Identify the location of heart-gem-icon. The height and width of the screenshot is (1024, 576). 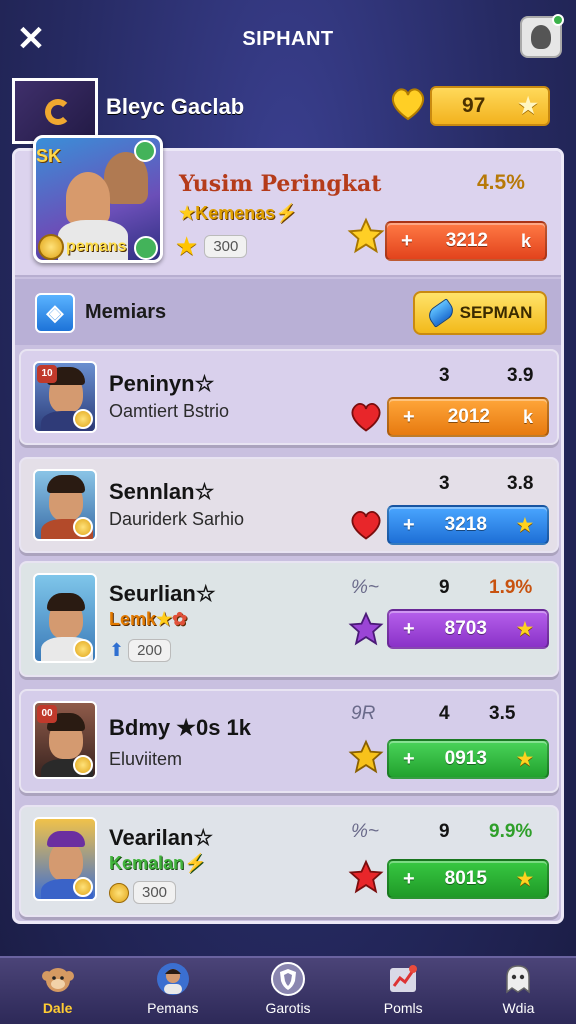
(366, 417).